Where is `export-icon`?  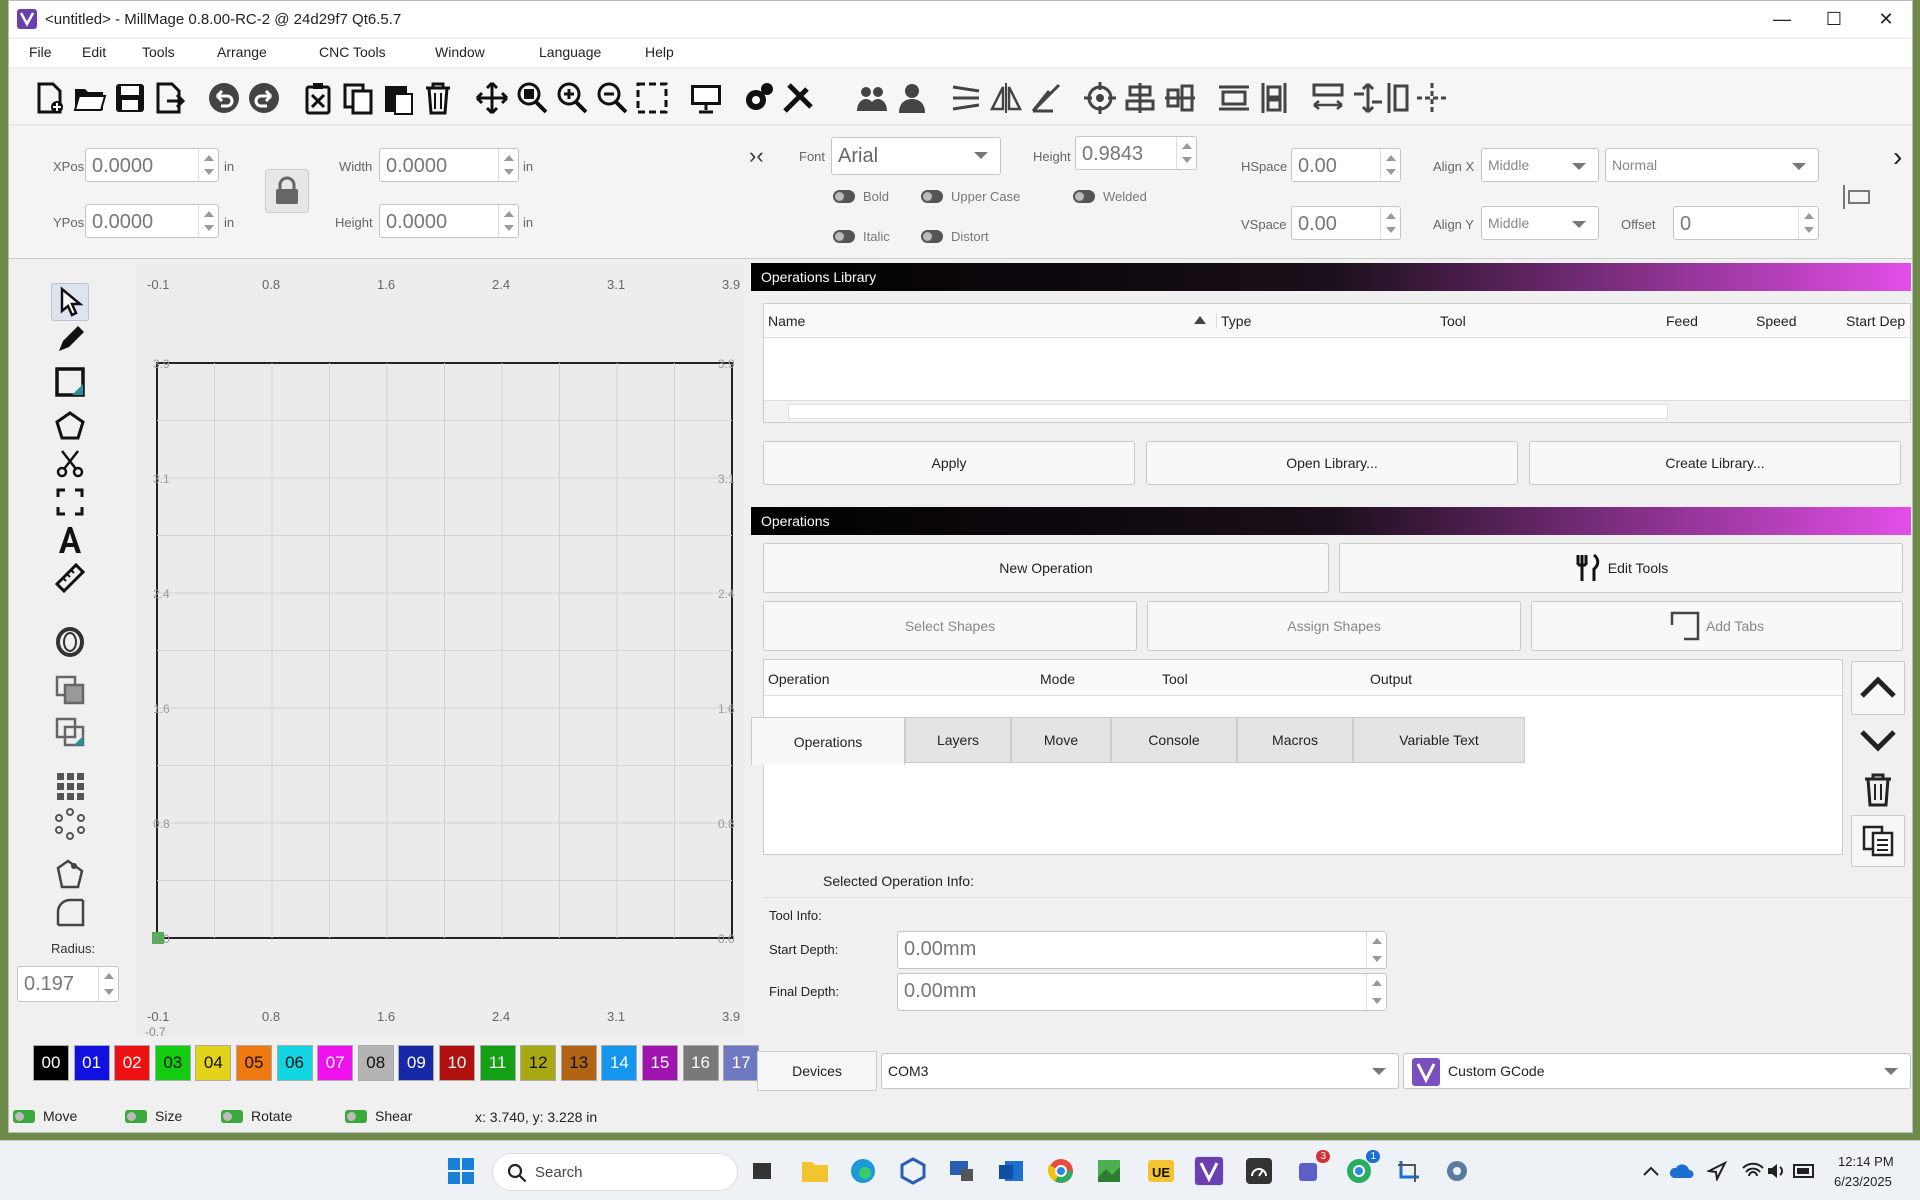 export-icon is located at coordinates (170, 98).